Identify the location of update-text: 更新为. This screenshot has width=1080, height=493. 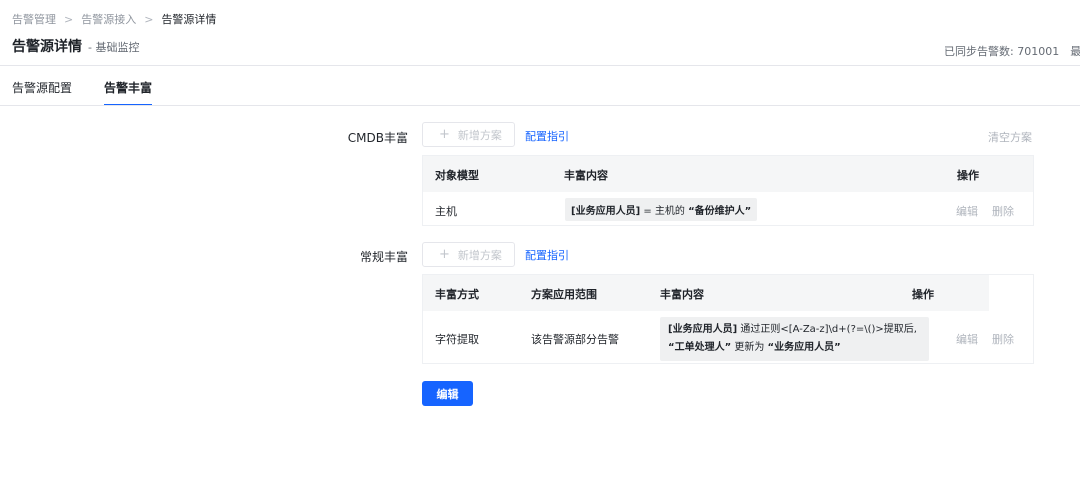
(749, 347).